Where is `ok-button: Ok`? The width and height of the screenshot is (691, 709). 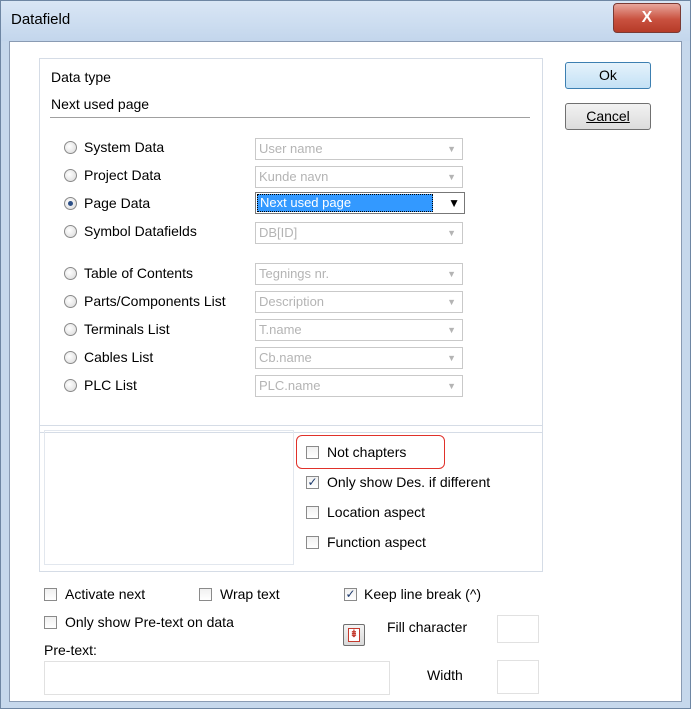
ok-button: Ok is located at coordinates (608, 75).